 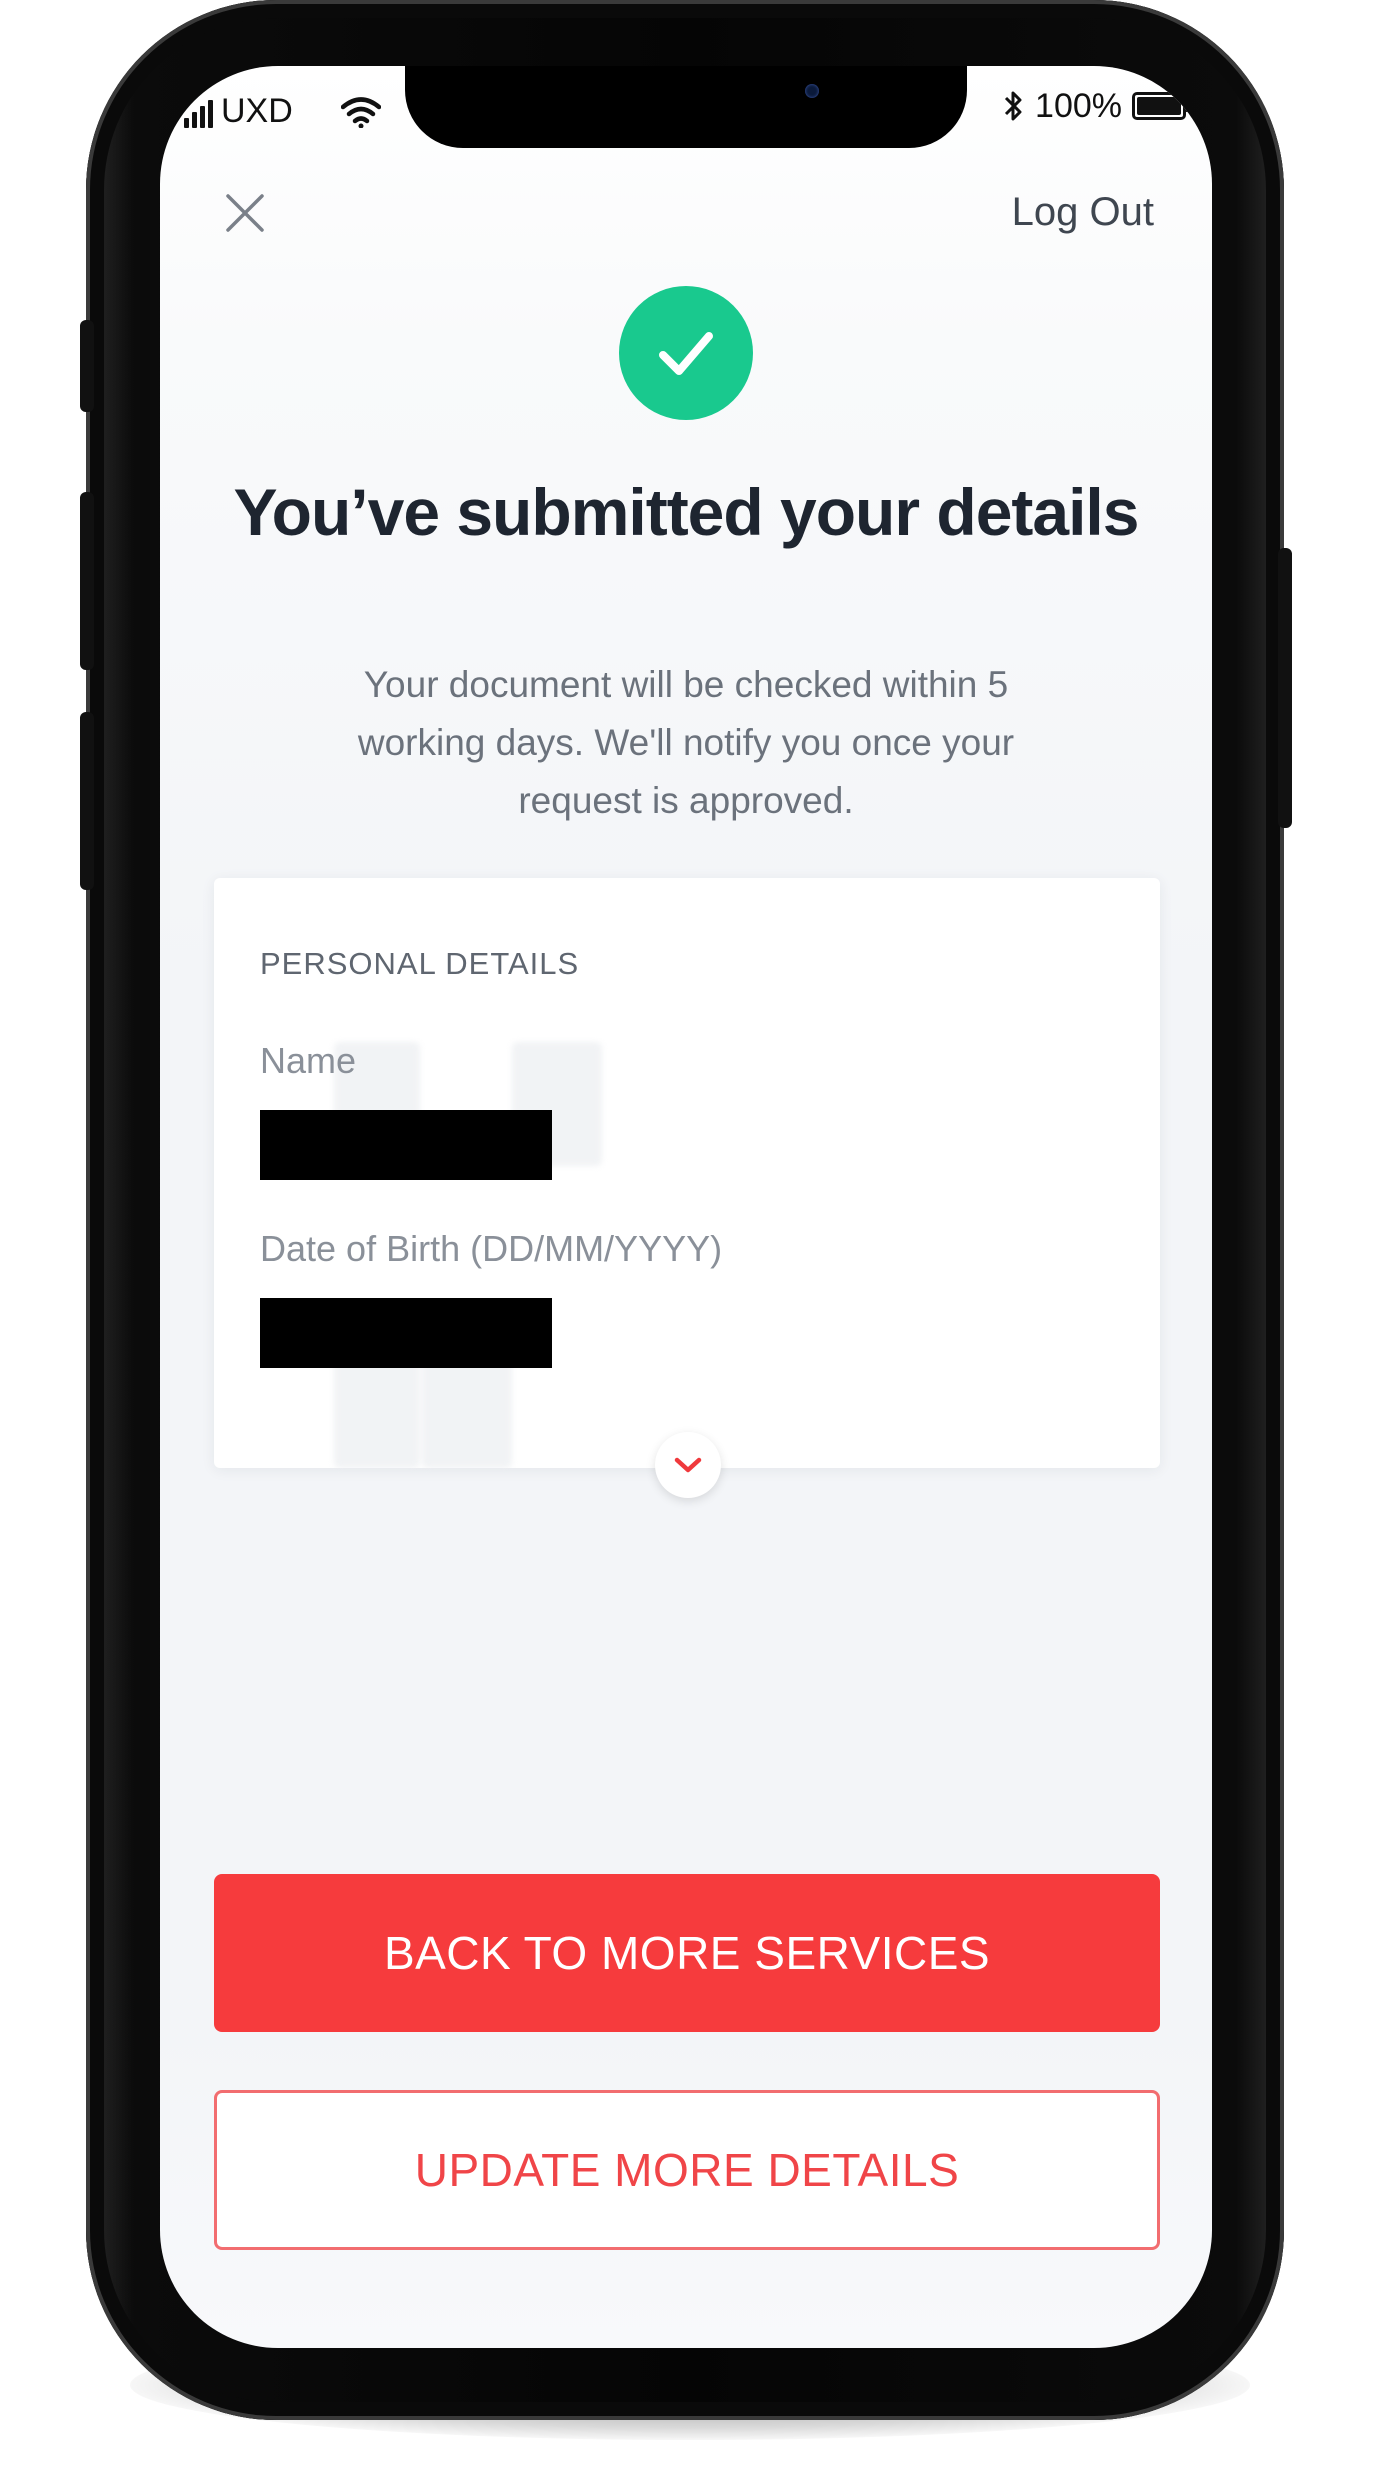 What do you see at coordinates (406, 1145) in the screenshot?
I see `name-value-redacted` at bounding box center [406, 1145].